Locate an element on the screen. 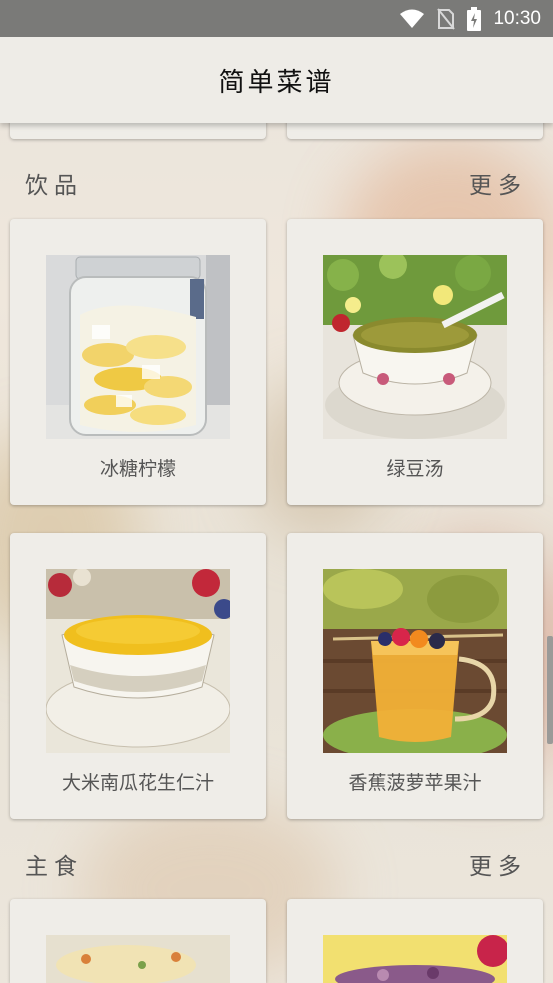 The image size is (553, 983). wifi-icon is located at coordinates (412, 18).